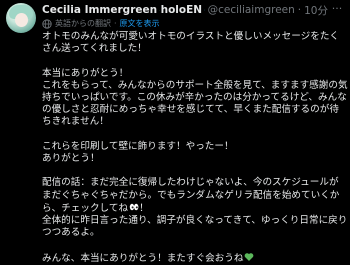 This screenshot has width=350, height=265. I want to click on translation-label: 英語からの翻訳, so click(83, 23).